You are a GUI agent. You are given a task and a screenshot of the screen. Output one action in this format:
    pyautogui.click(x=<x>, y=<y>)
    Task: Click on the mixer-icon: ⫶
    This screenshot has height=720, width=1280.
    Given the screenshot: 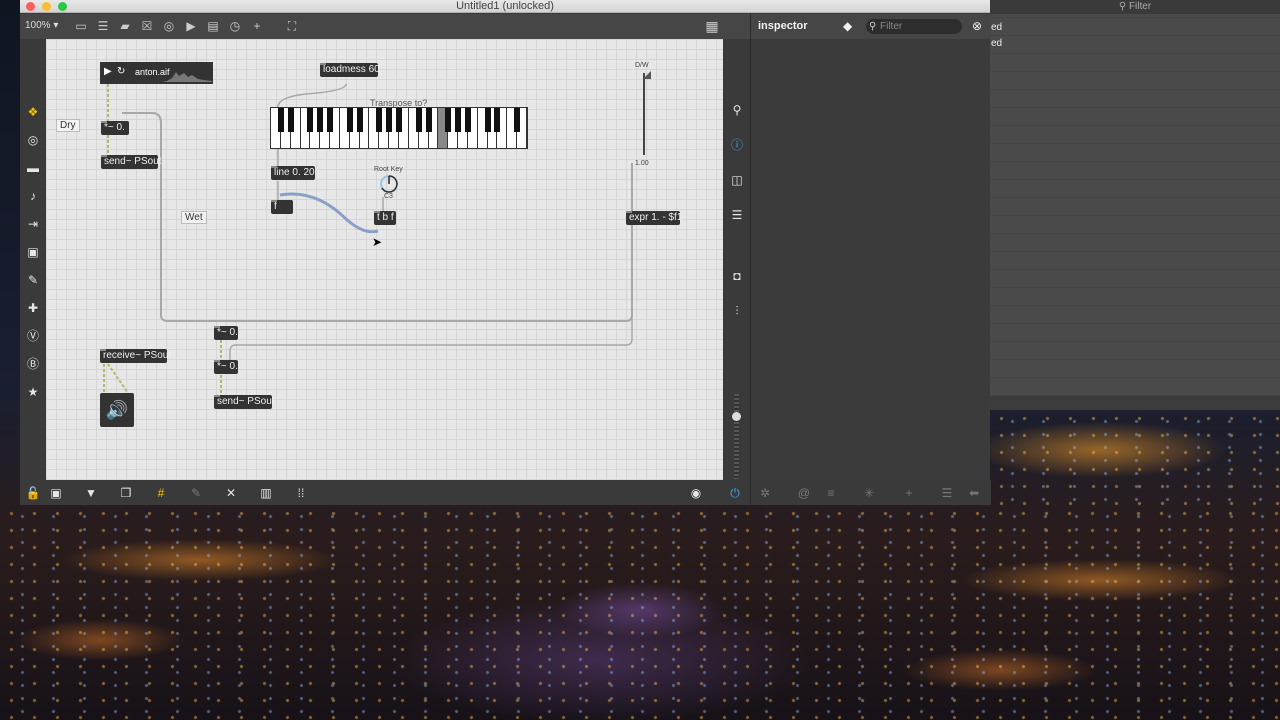 What is the action you would take?
    pyautogui.click(x=737, y=311)
    